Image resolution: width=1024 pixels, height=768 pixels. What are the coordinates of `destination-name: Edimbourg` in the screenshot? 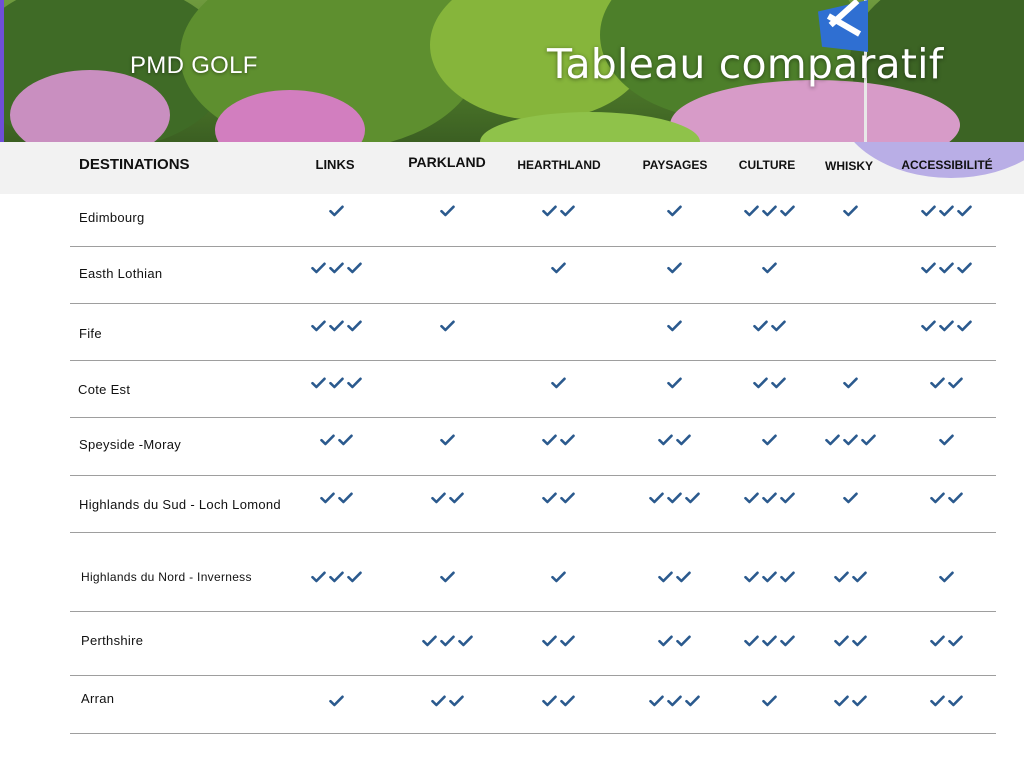 It's located at (112, 217).